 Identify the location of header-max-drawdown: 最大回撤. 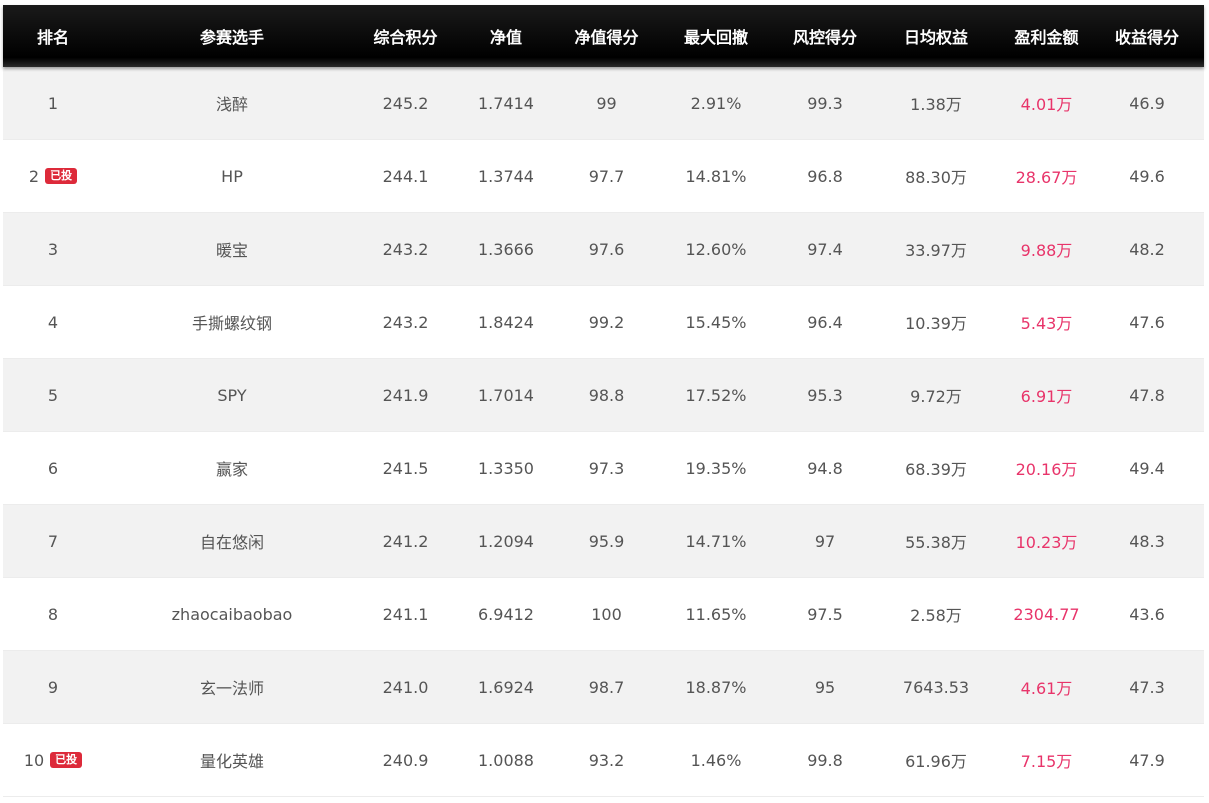
(716, 36).